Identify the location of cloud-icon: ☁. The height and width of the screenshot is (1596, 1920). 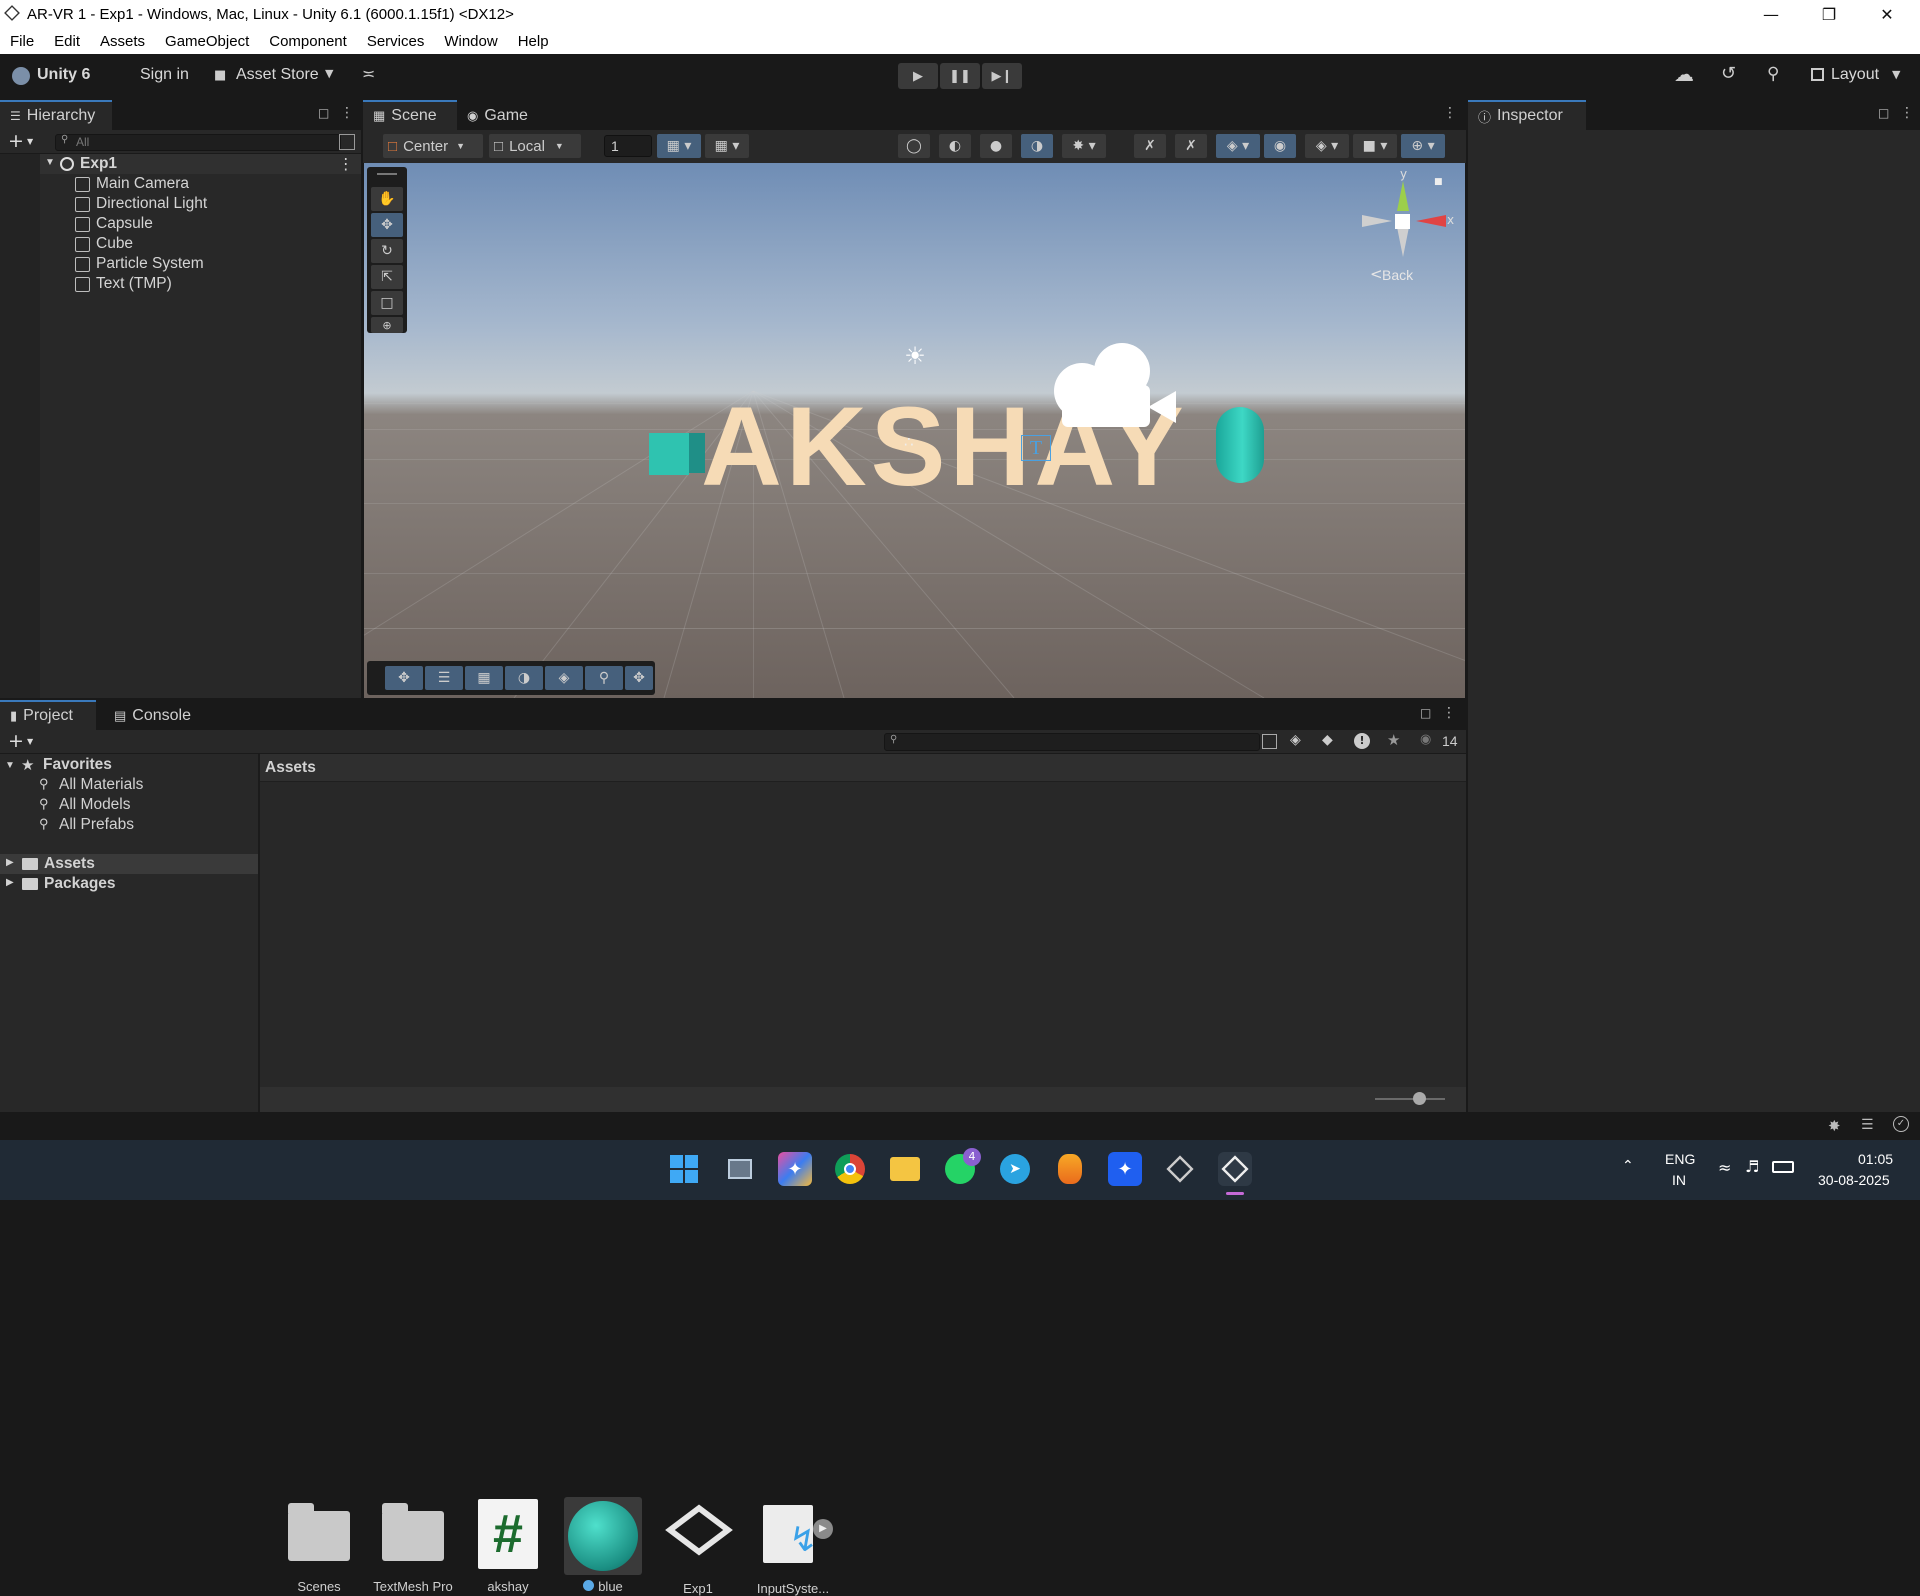
(1684, 74).